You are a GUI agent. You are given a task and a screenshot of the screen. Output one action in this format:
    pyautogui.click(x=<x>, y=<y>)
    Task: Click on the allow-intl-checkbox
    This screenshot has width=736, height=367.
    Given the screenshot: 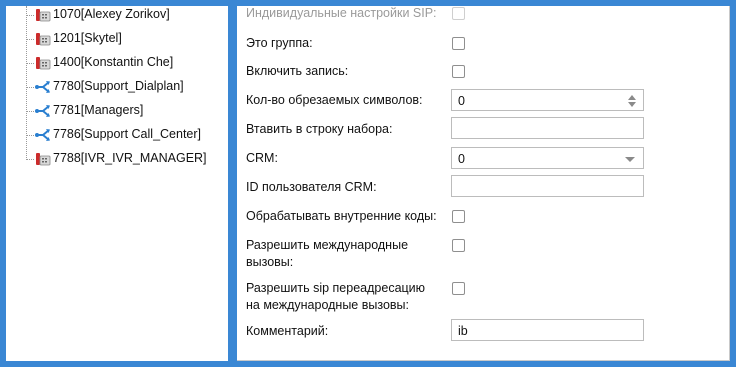 What is the action you would take?
    pyautogui.click(x=458, y=245)
    